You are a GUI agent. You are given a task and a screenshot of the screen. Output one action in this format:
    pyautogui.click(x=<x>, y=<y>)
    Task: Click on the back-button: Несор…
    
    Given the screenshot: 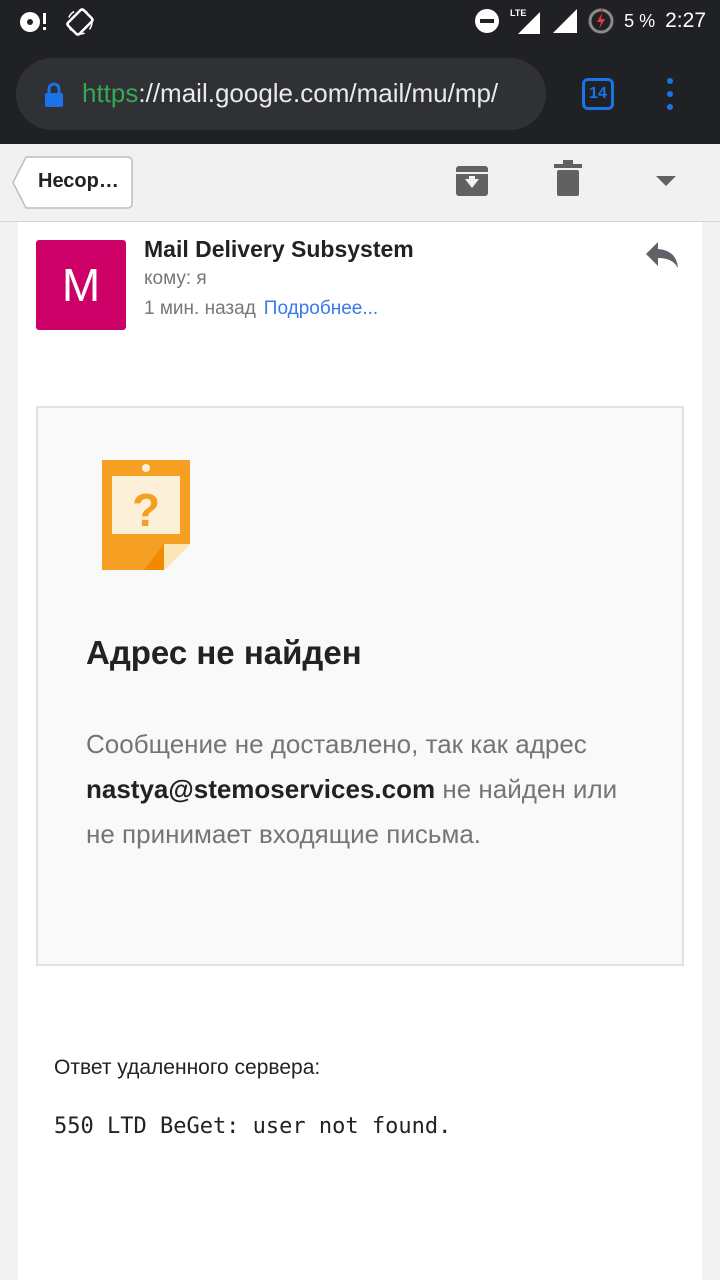 What is the action you would take?
    pyautogui.click(x=72, y=182)
    